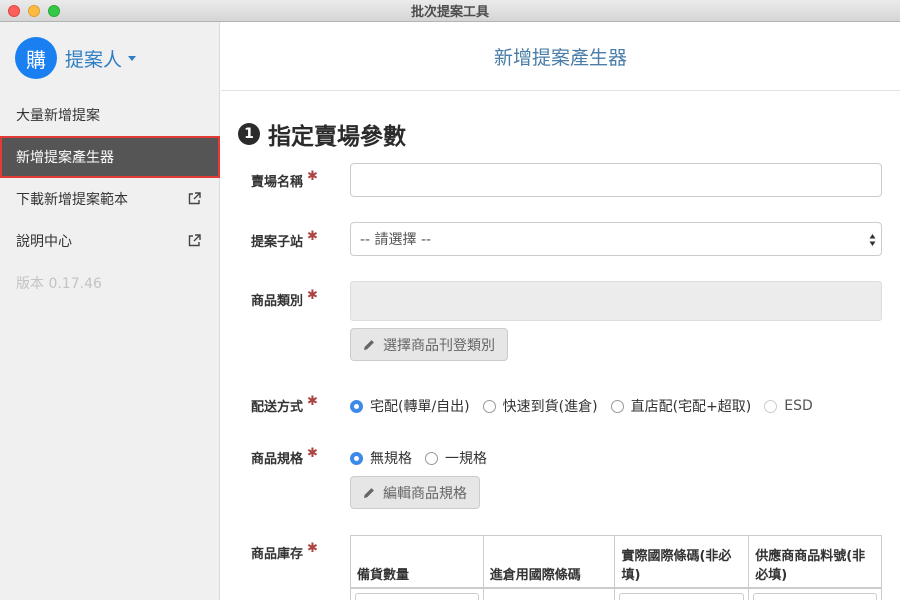 The width and height of the screenshot is (900, 600). What do you see at coordinates (36, 58) in the screenshot?
I see `avatar: 購` at bounding box center [36, 58].